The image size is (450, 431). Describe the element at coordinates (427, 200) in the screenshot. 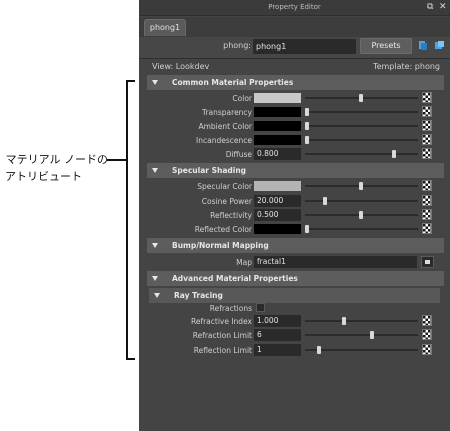

I see `cosine-power-map-button` at that location.